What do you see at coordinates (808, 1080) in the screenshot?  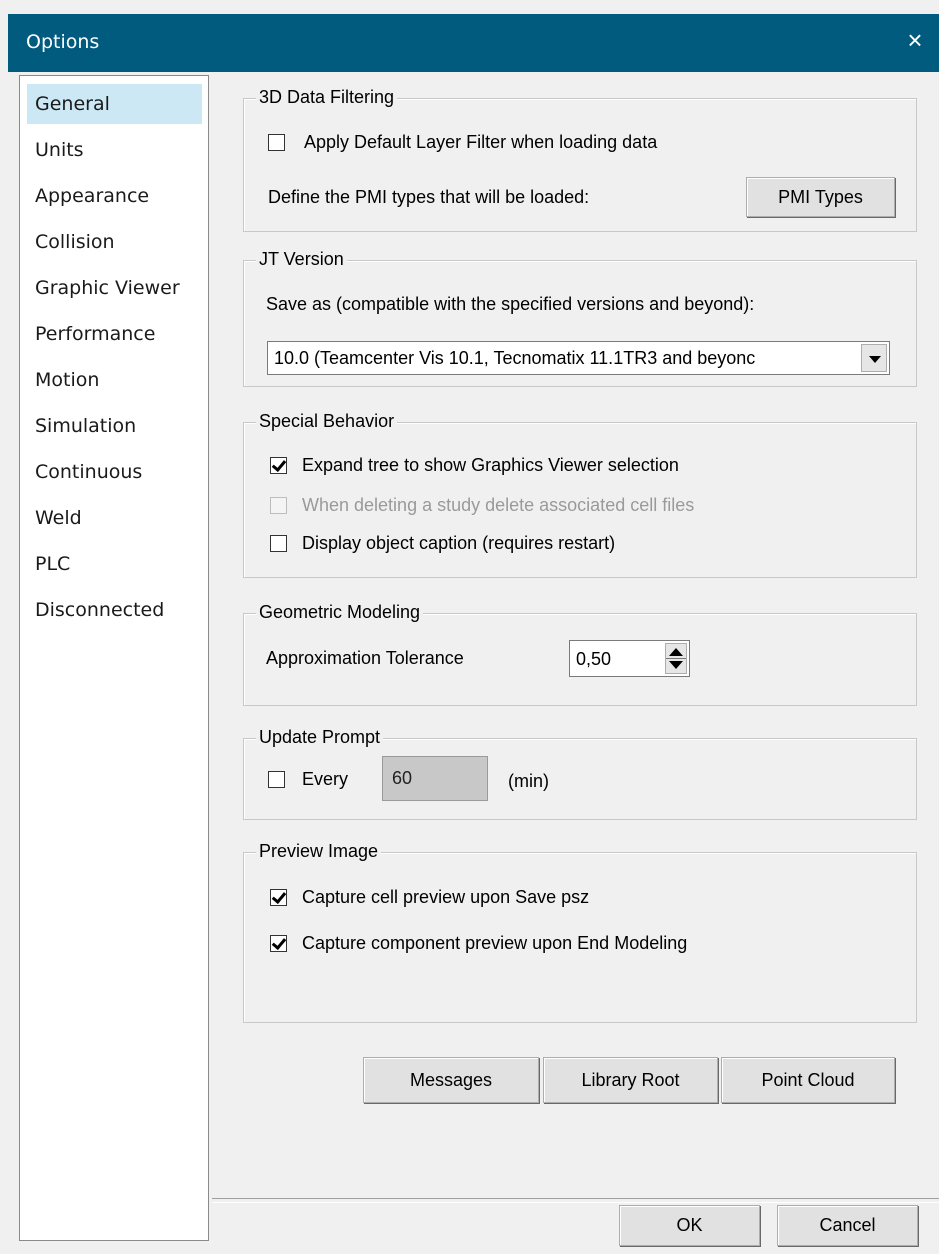 I see `point-cloud-button: Point Cloud` at bounding box center [808, 1080].